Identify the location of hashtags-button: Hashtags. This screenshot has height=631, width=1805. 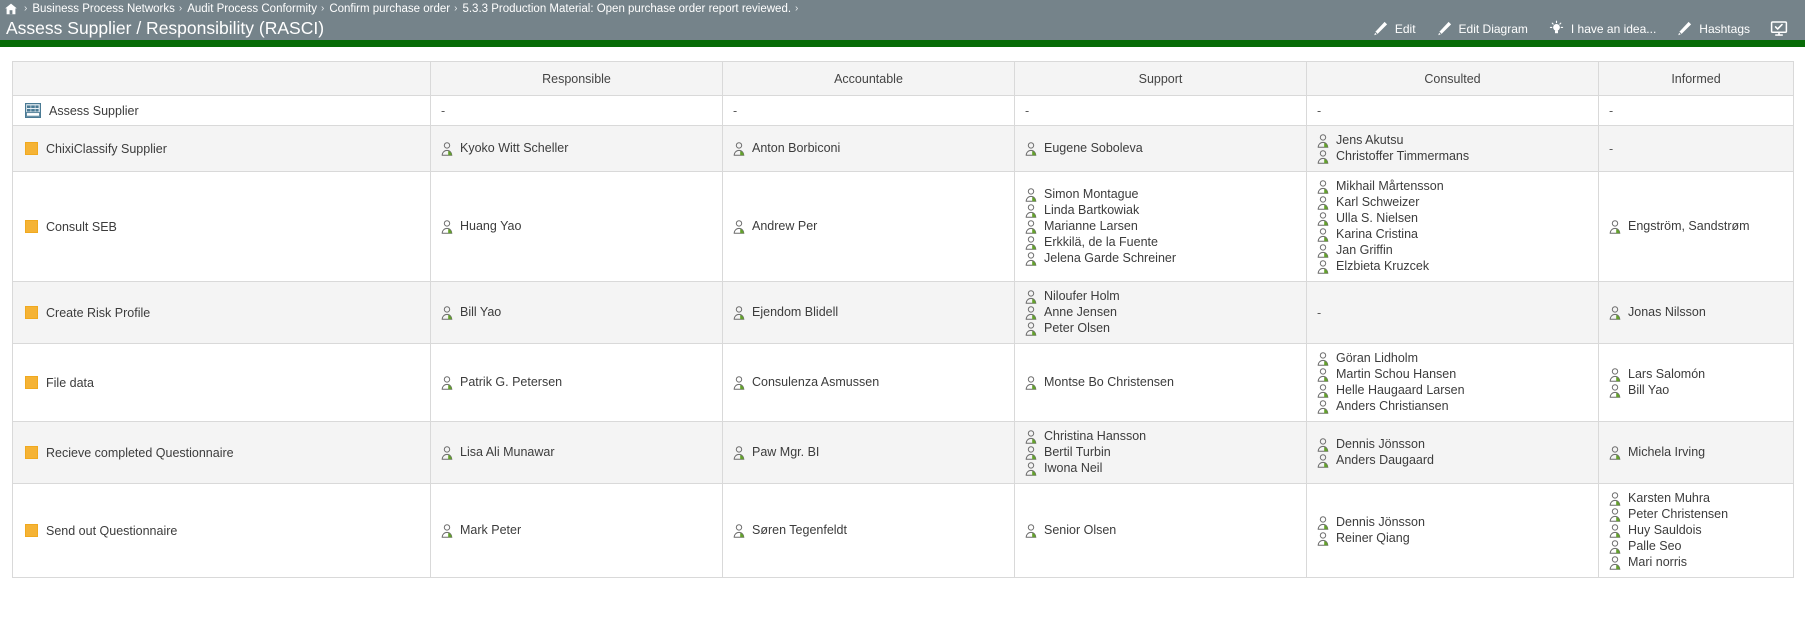
(1717, 28).